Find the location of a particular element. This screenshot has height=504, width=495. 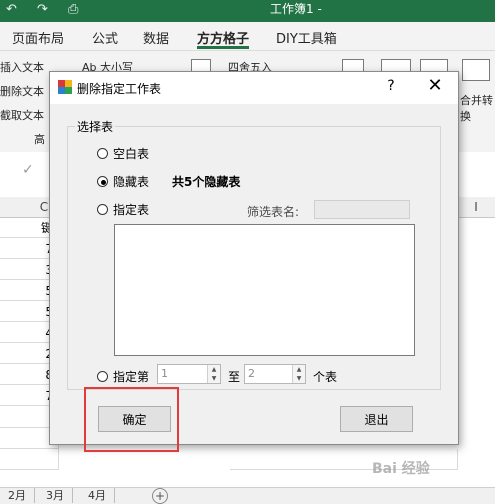

radio-specified is located at coordinates (102, 209).